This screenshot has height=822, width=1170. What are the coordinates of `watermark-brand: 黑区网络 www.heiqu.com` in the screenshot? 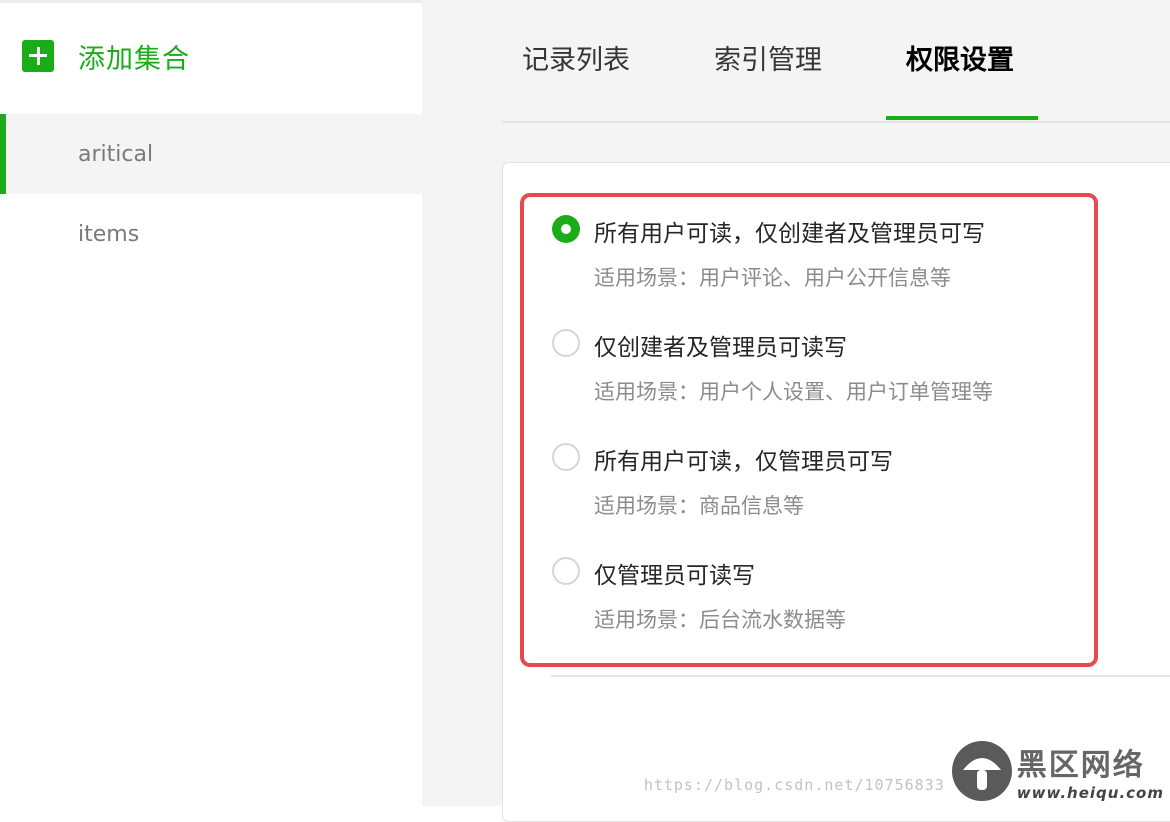 It's located at (1090, 775).